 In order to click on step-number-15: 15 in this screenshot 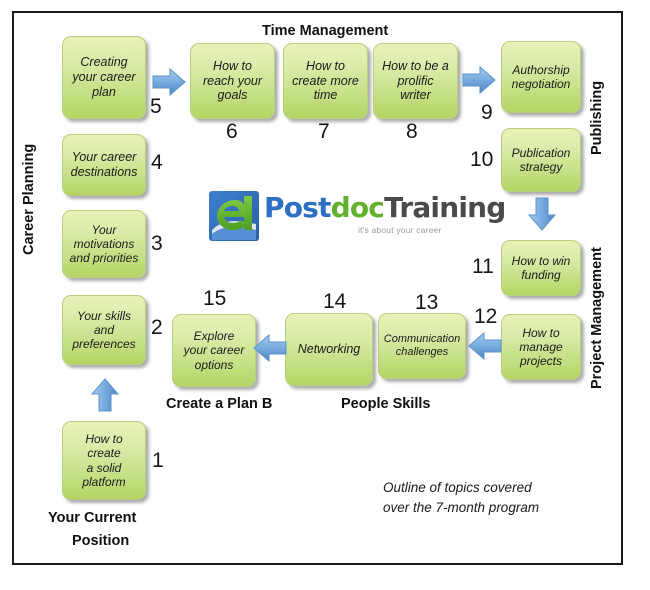, I will do `click(215, 298)`.